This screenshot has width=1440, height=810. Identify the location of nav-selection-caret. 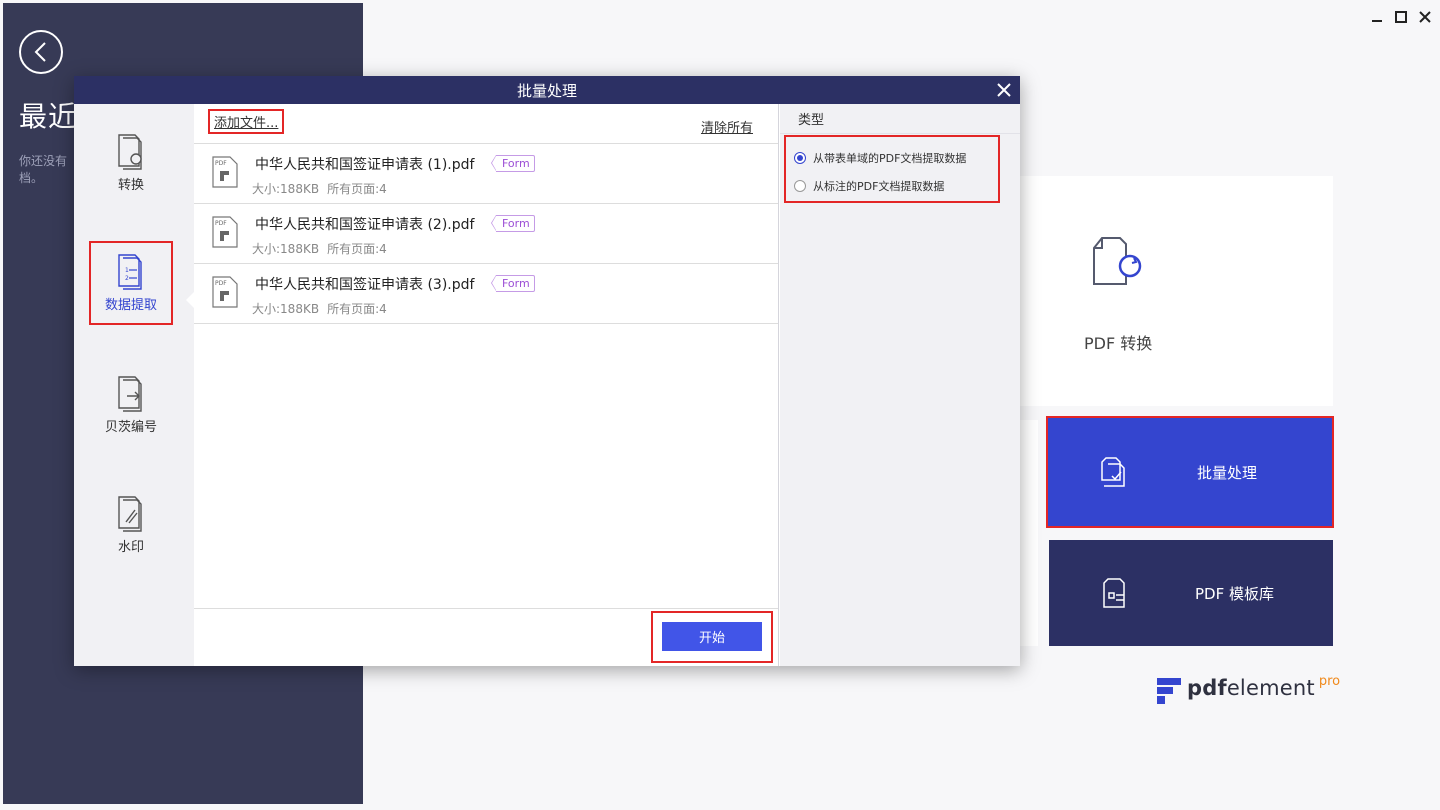
(190, 300).